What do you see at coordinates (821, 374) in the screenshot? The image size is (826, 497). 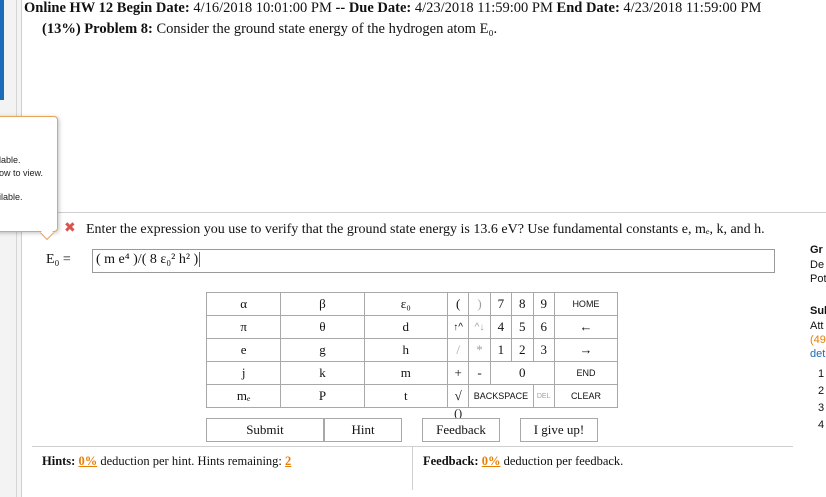 I see `side-panel-line: 1` at bounding box center [821, 374].